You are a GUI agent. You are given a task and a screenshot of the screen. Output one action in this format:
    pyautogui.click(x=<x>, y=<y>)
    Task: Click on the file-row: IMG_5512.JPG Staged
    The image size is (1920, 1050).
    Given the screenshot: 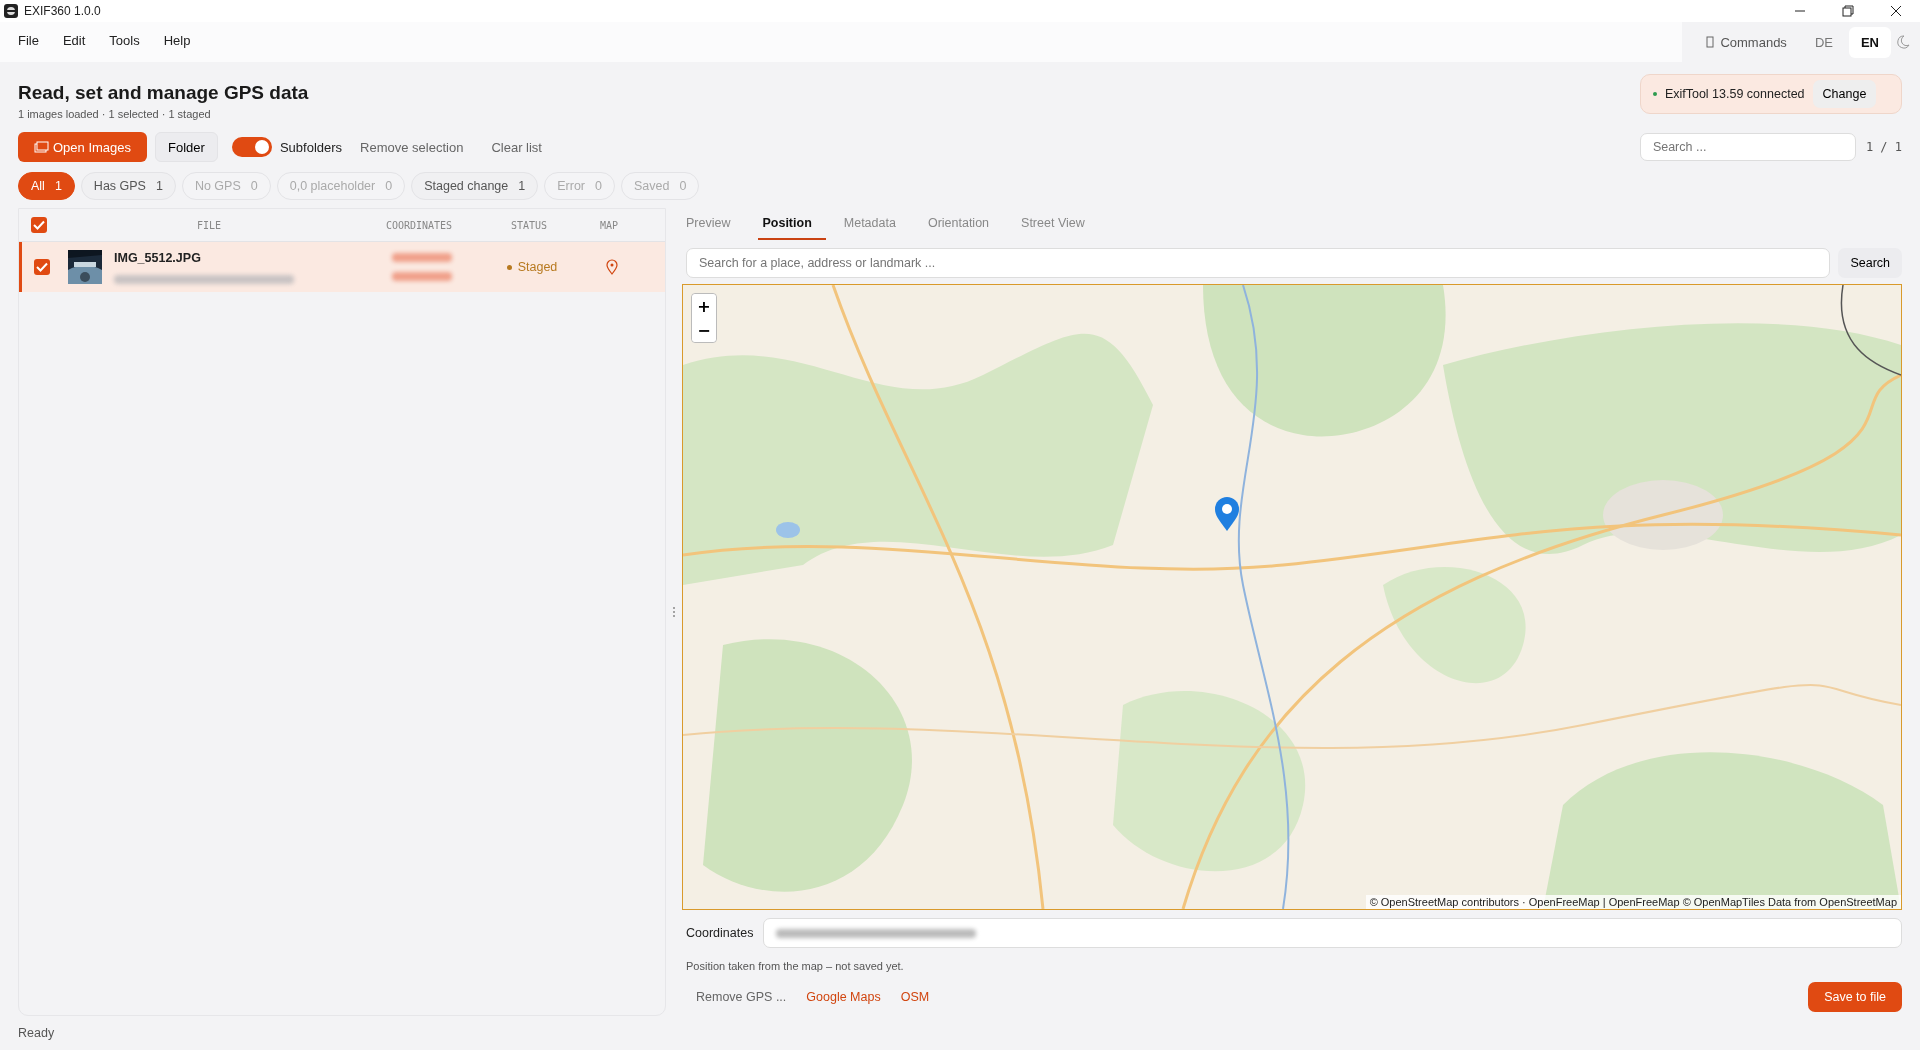 What is the action you would take?
    pyautogui.click(x=342, y=267)
    